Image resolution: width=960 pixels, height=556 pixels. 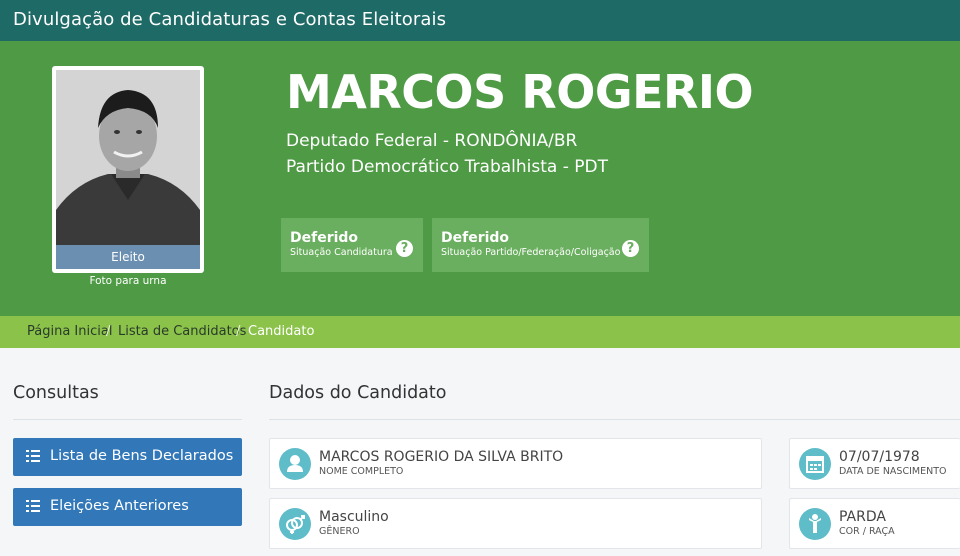 I want to click on birth-date-card: 07/07/1978 DATA DE NASCIMENTO, so click(x=874, y=463).